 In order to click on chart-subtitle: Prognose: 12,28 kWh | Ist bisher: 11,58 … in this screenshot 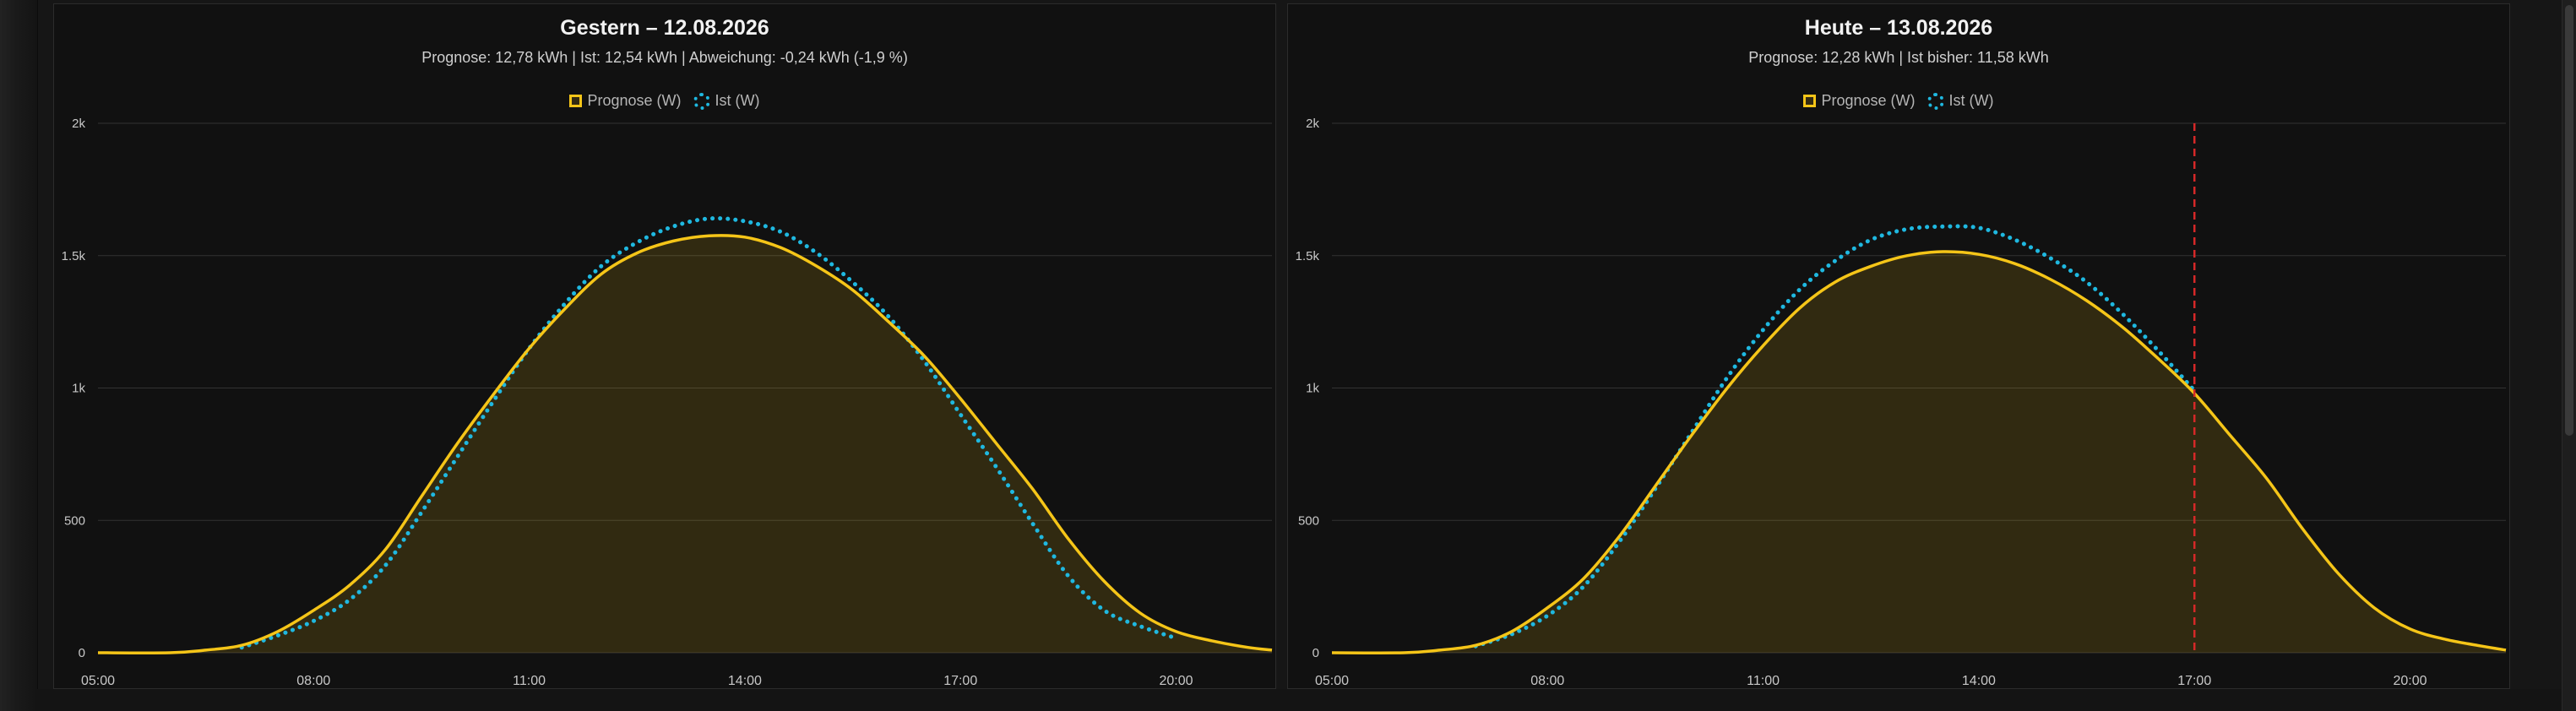, I will do `click(1898, 57)`.